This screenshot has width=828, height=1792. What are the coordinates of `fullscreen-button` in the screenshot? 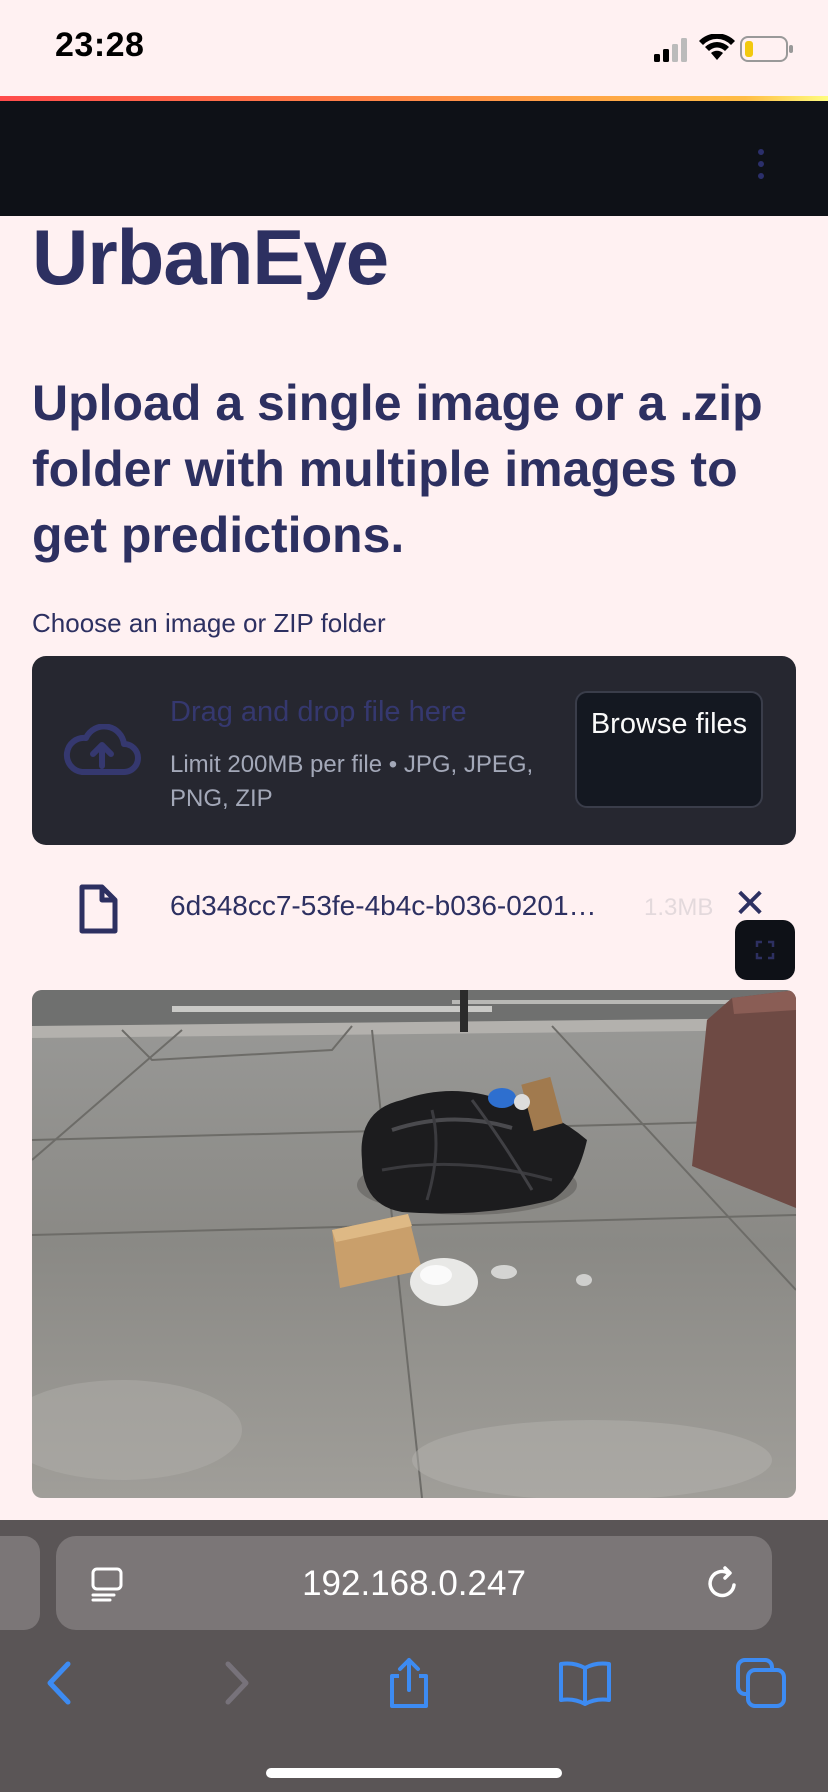 It's located at (765, 950).